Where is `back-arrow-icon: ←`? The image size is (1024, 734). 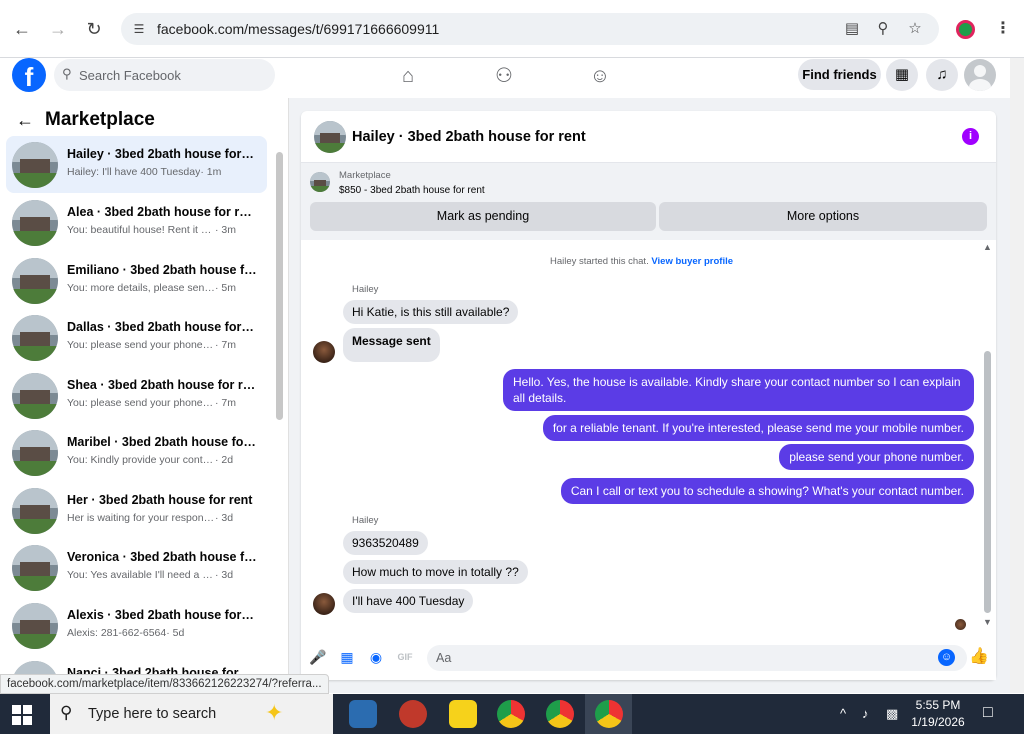 back-arrow-icon: ← is located at coordinates (25, 120).